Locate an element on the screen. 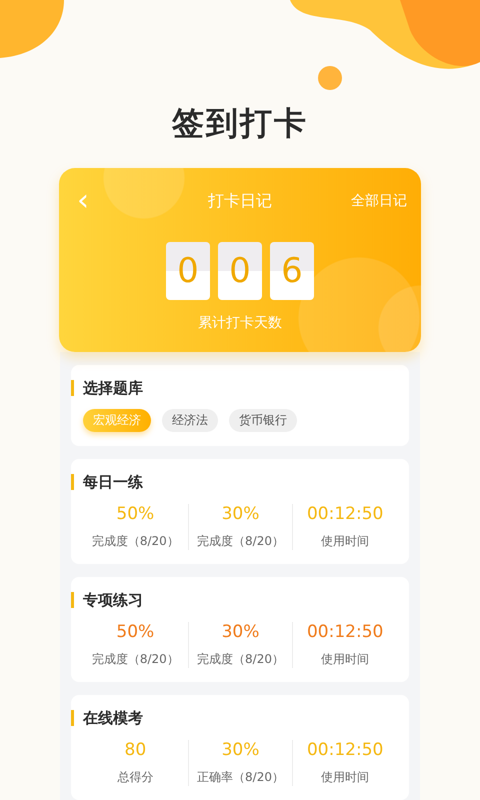  days-caption: 累计打卡天数 is located at coordinates (240, 323).